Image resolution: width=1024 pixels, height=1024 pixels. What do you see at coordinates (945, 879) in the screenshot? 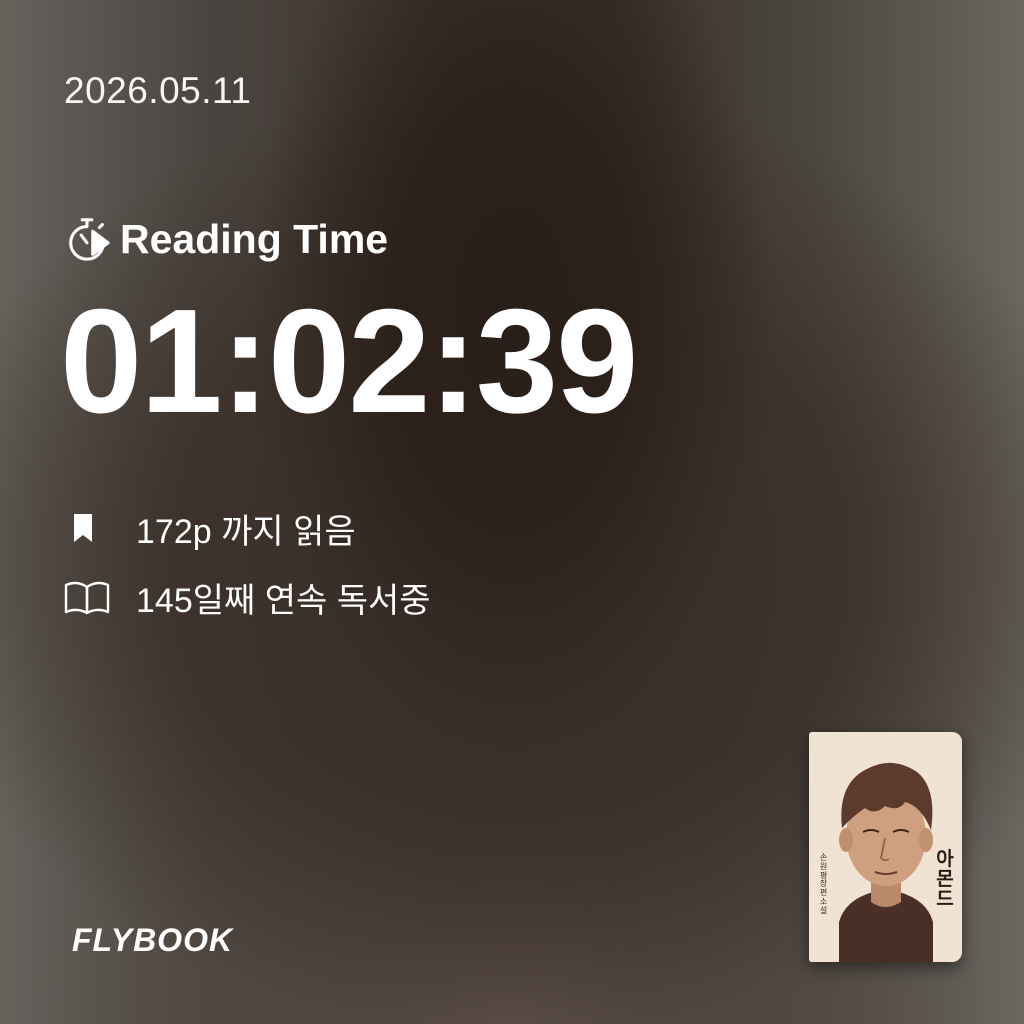
I see `book-title: 아몬드` at bounding box center [945, 879].